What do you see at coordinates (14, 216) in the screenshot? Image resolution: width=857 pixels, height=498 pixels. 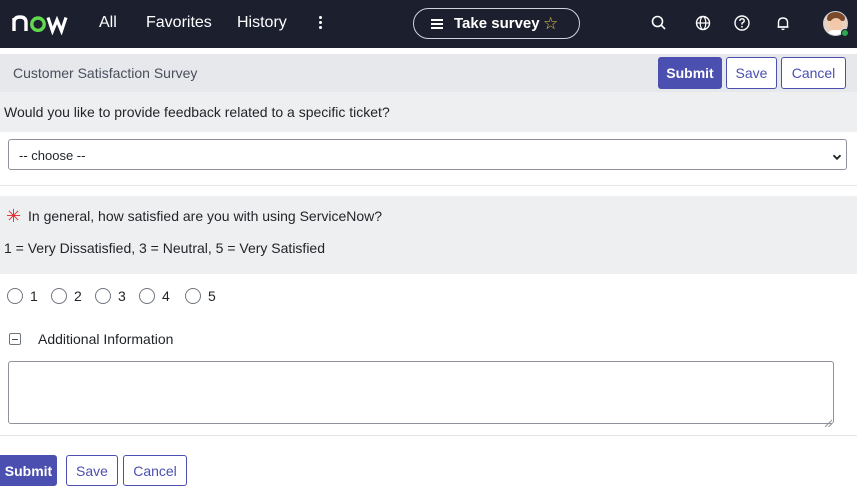 I see `required-icon: ✳` at bounding box center [14, 216].